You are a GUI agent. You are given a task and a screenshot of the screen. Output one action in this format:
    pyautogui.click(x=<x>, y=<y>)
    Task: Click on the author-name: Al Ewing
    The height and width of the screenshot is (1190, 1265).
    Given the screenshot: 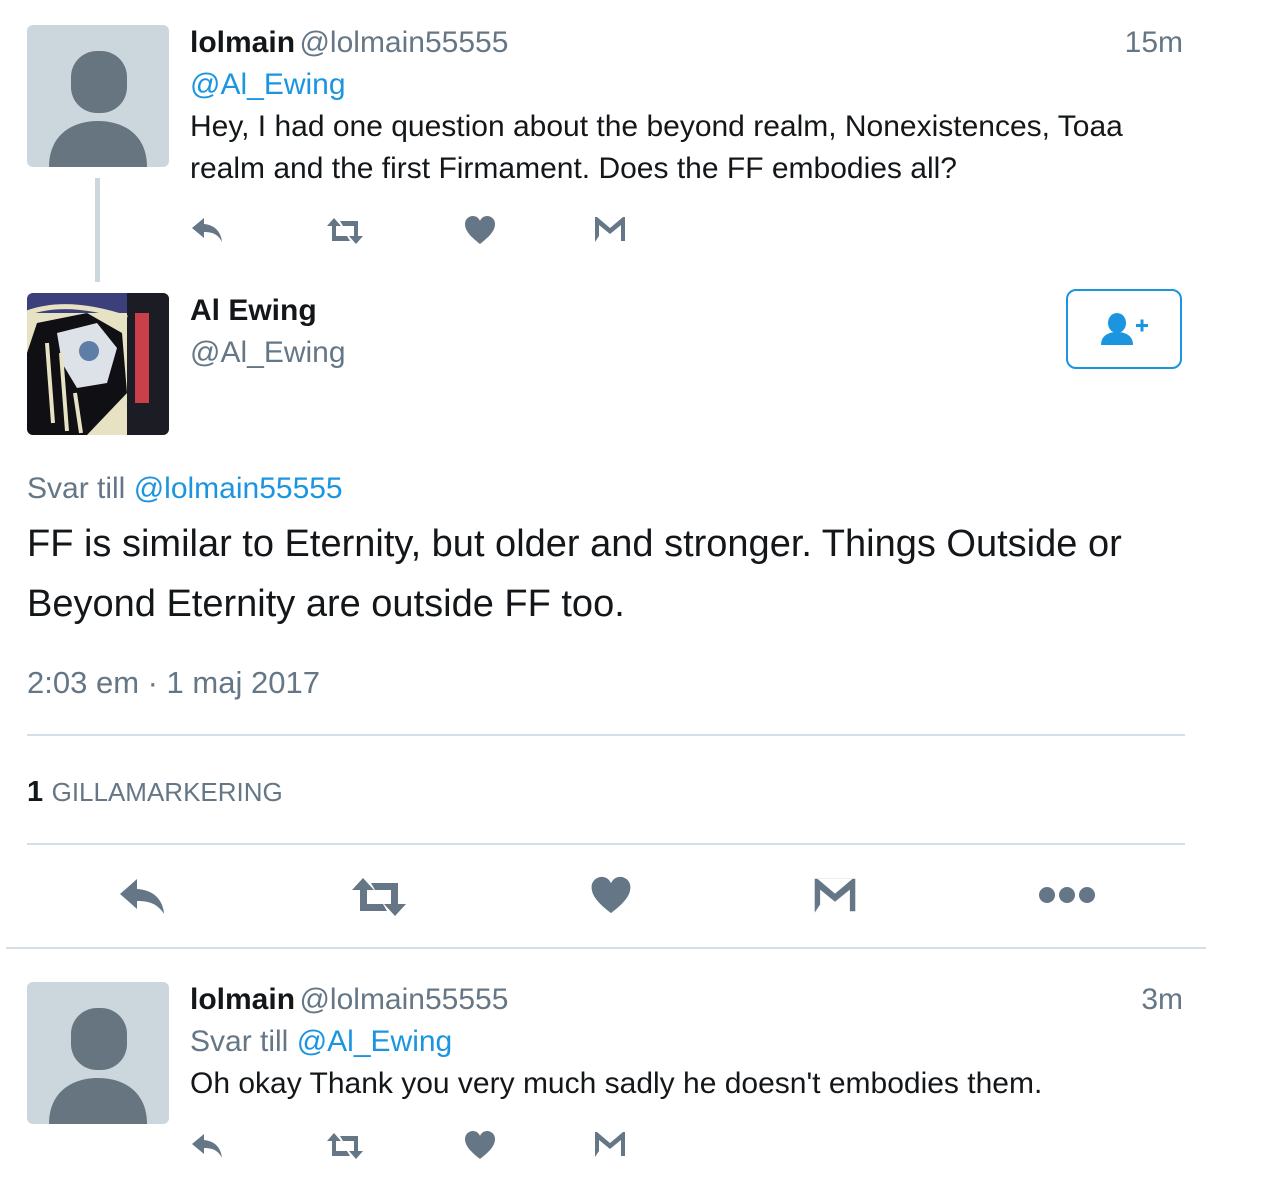 What is the action you would take?
    pyautogui.click(x=253, y=311)
    